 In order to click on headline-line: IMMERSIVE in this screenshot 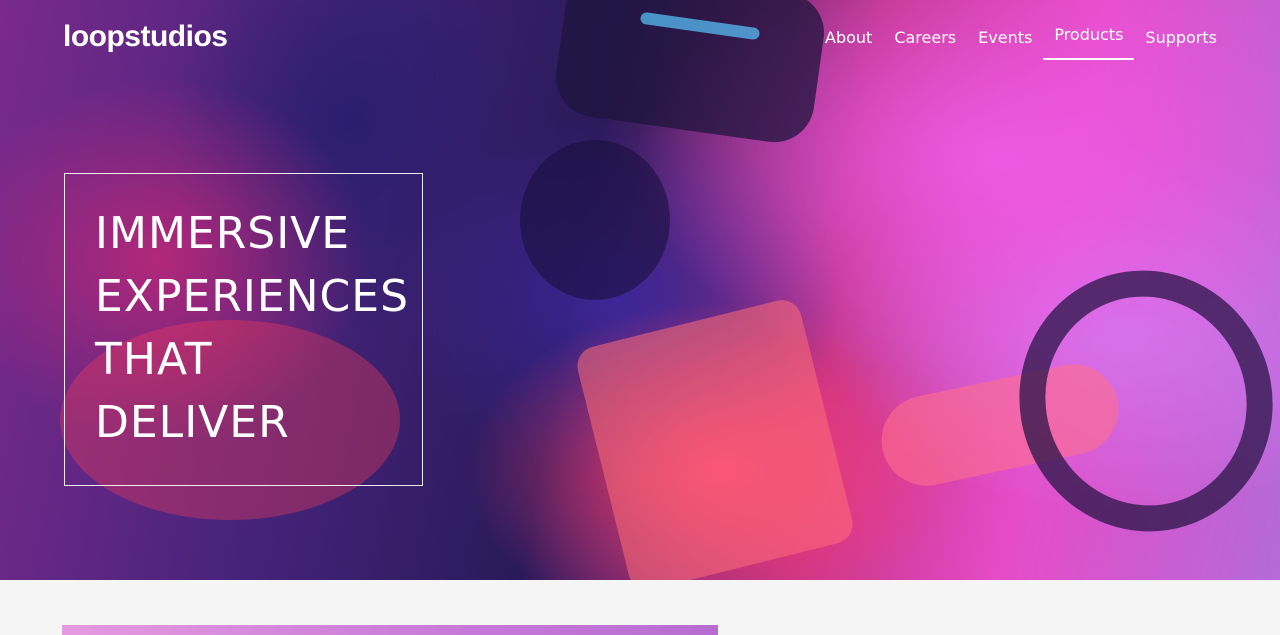, I will do `click(223, 233)`.